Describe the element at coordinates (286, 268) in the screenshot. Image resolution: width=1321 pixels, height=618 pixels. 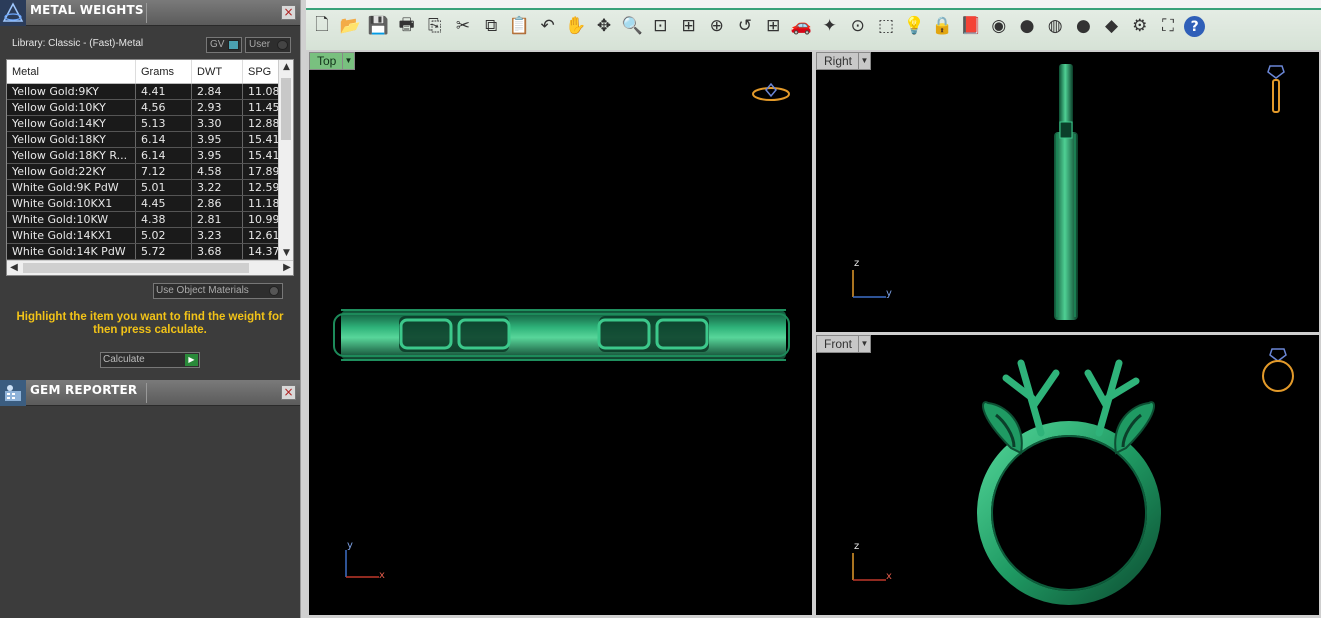
I see `scroll-right-icon: ▶` at that location.